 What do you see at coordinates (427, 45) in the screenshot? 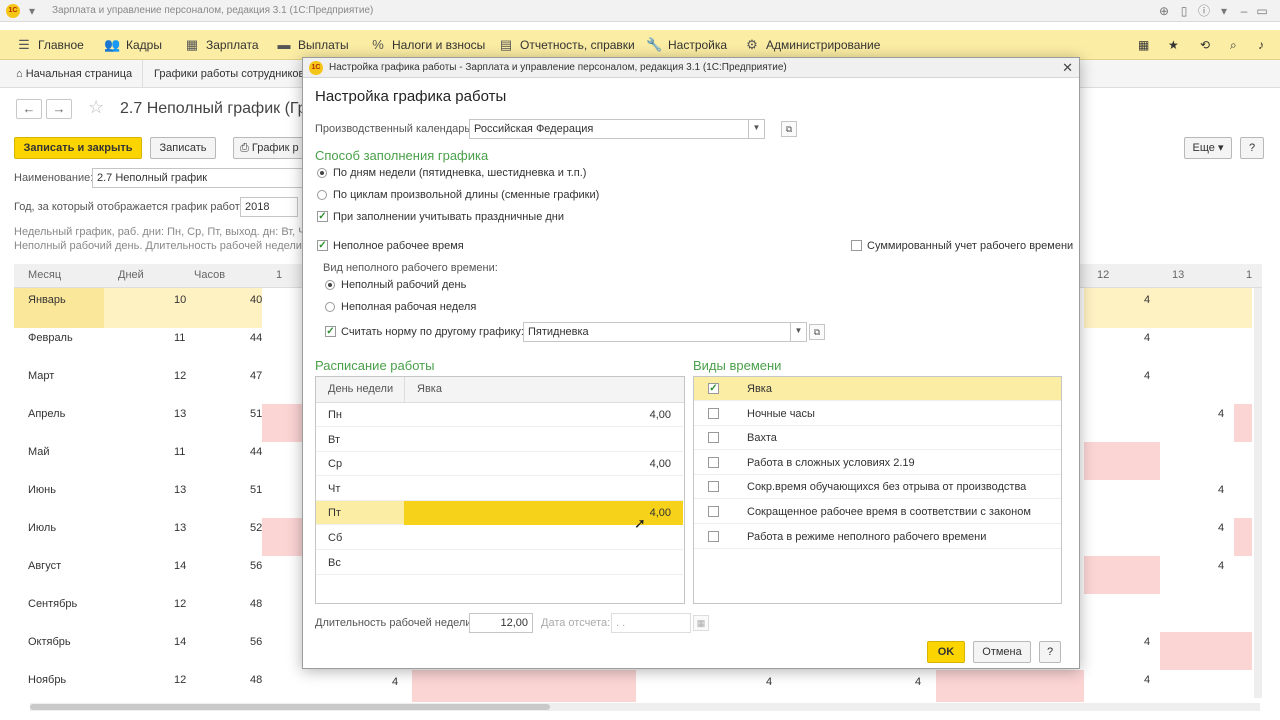
I see `menu-item-taxes: % Налоги и взносы` at bounding box center [427, 45].